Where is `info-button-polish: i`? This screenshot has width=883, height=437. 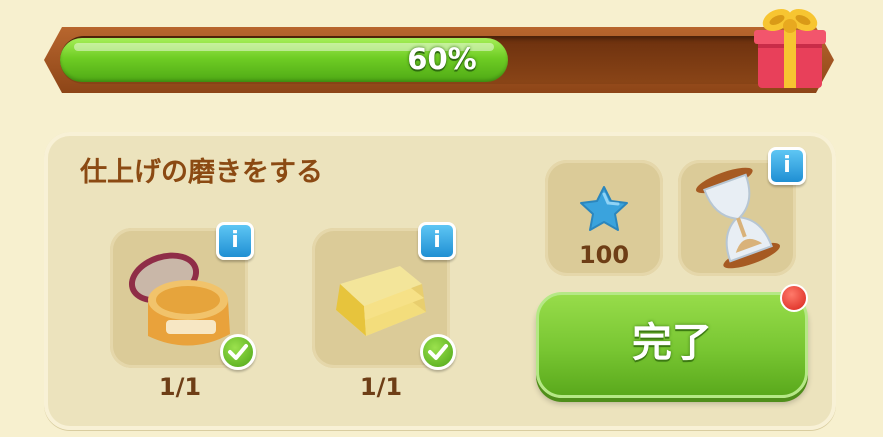
info-button-polish: i is located at coordinates (235, 241).